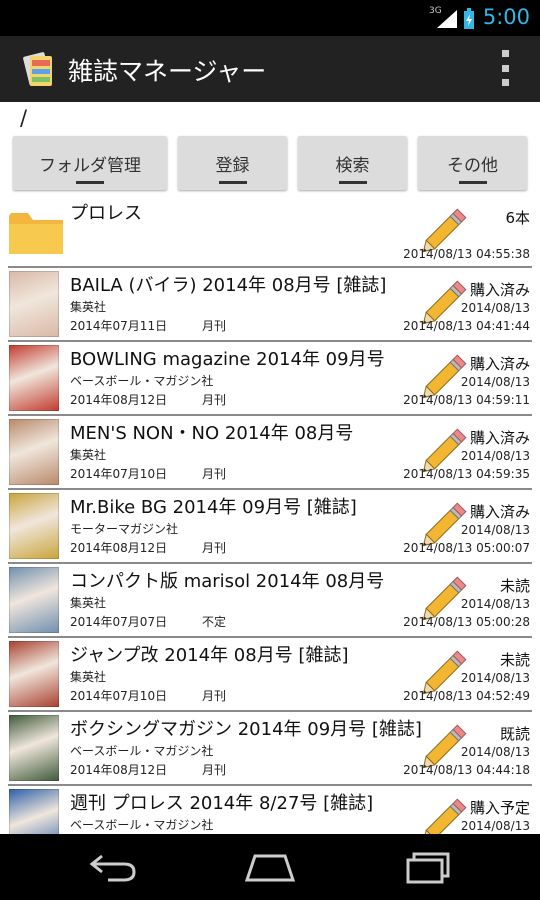 The width and height of the screenshot is (540, 900). Describe the element at coordinates (119, 326) in the screenshot. I see `release-date: 2014年07月11日` at that location.